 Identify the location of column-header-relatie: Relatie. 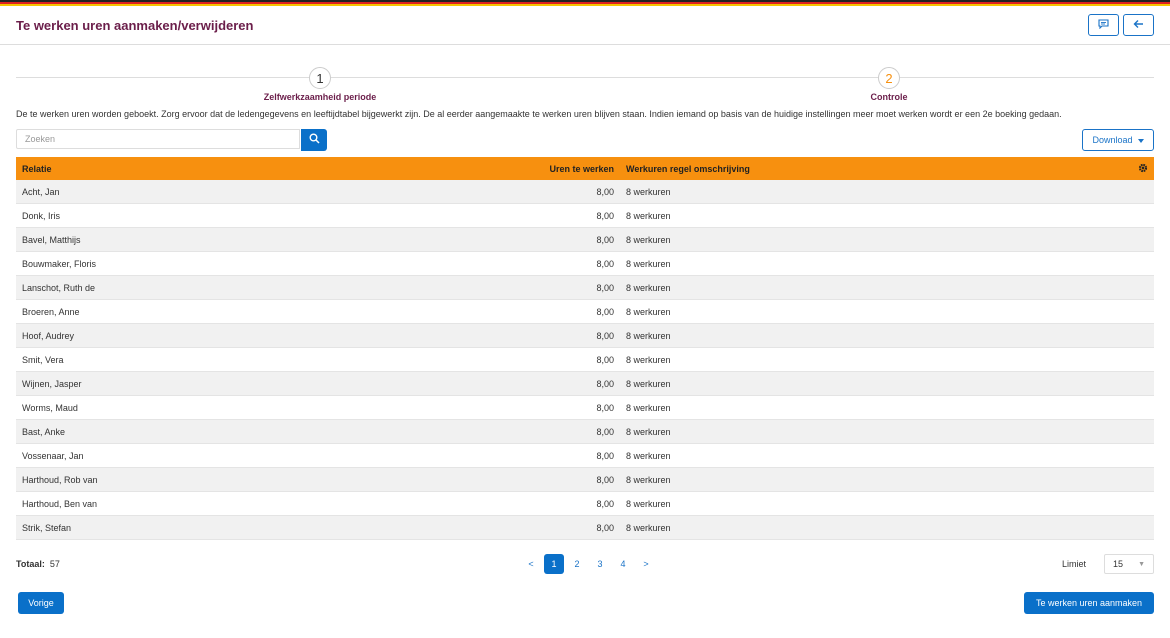
(188, 168).